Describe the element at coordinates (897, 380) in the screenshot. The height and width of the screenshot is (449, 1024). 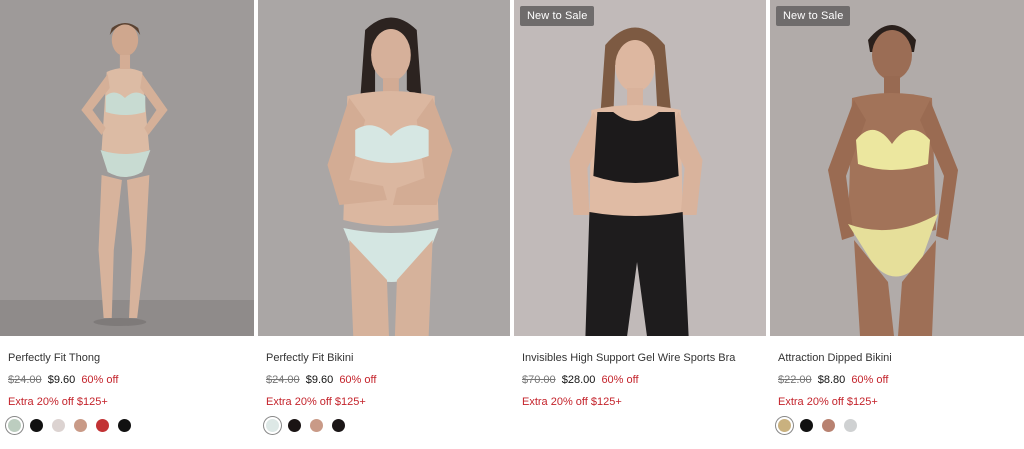
I see `price-line: $22.00 $8.80 60% off` at that location.